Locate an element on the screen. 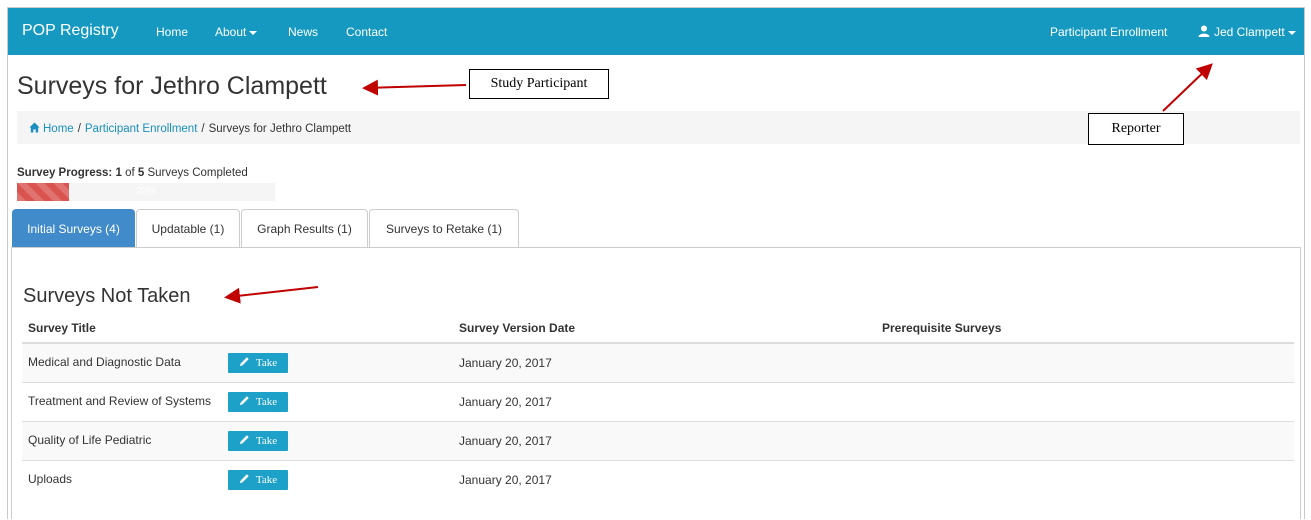 Image resolution: width=1311 pixels, height=520 pixels. section-title: Surveys Not Taken is located at coordinates (107, 296).